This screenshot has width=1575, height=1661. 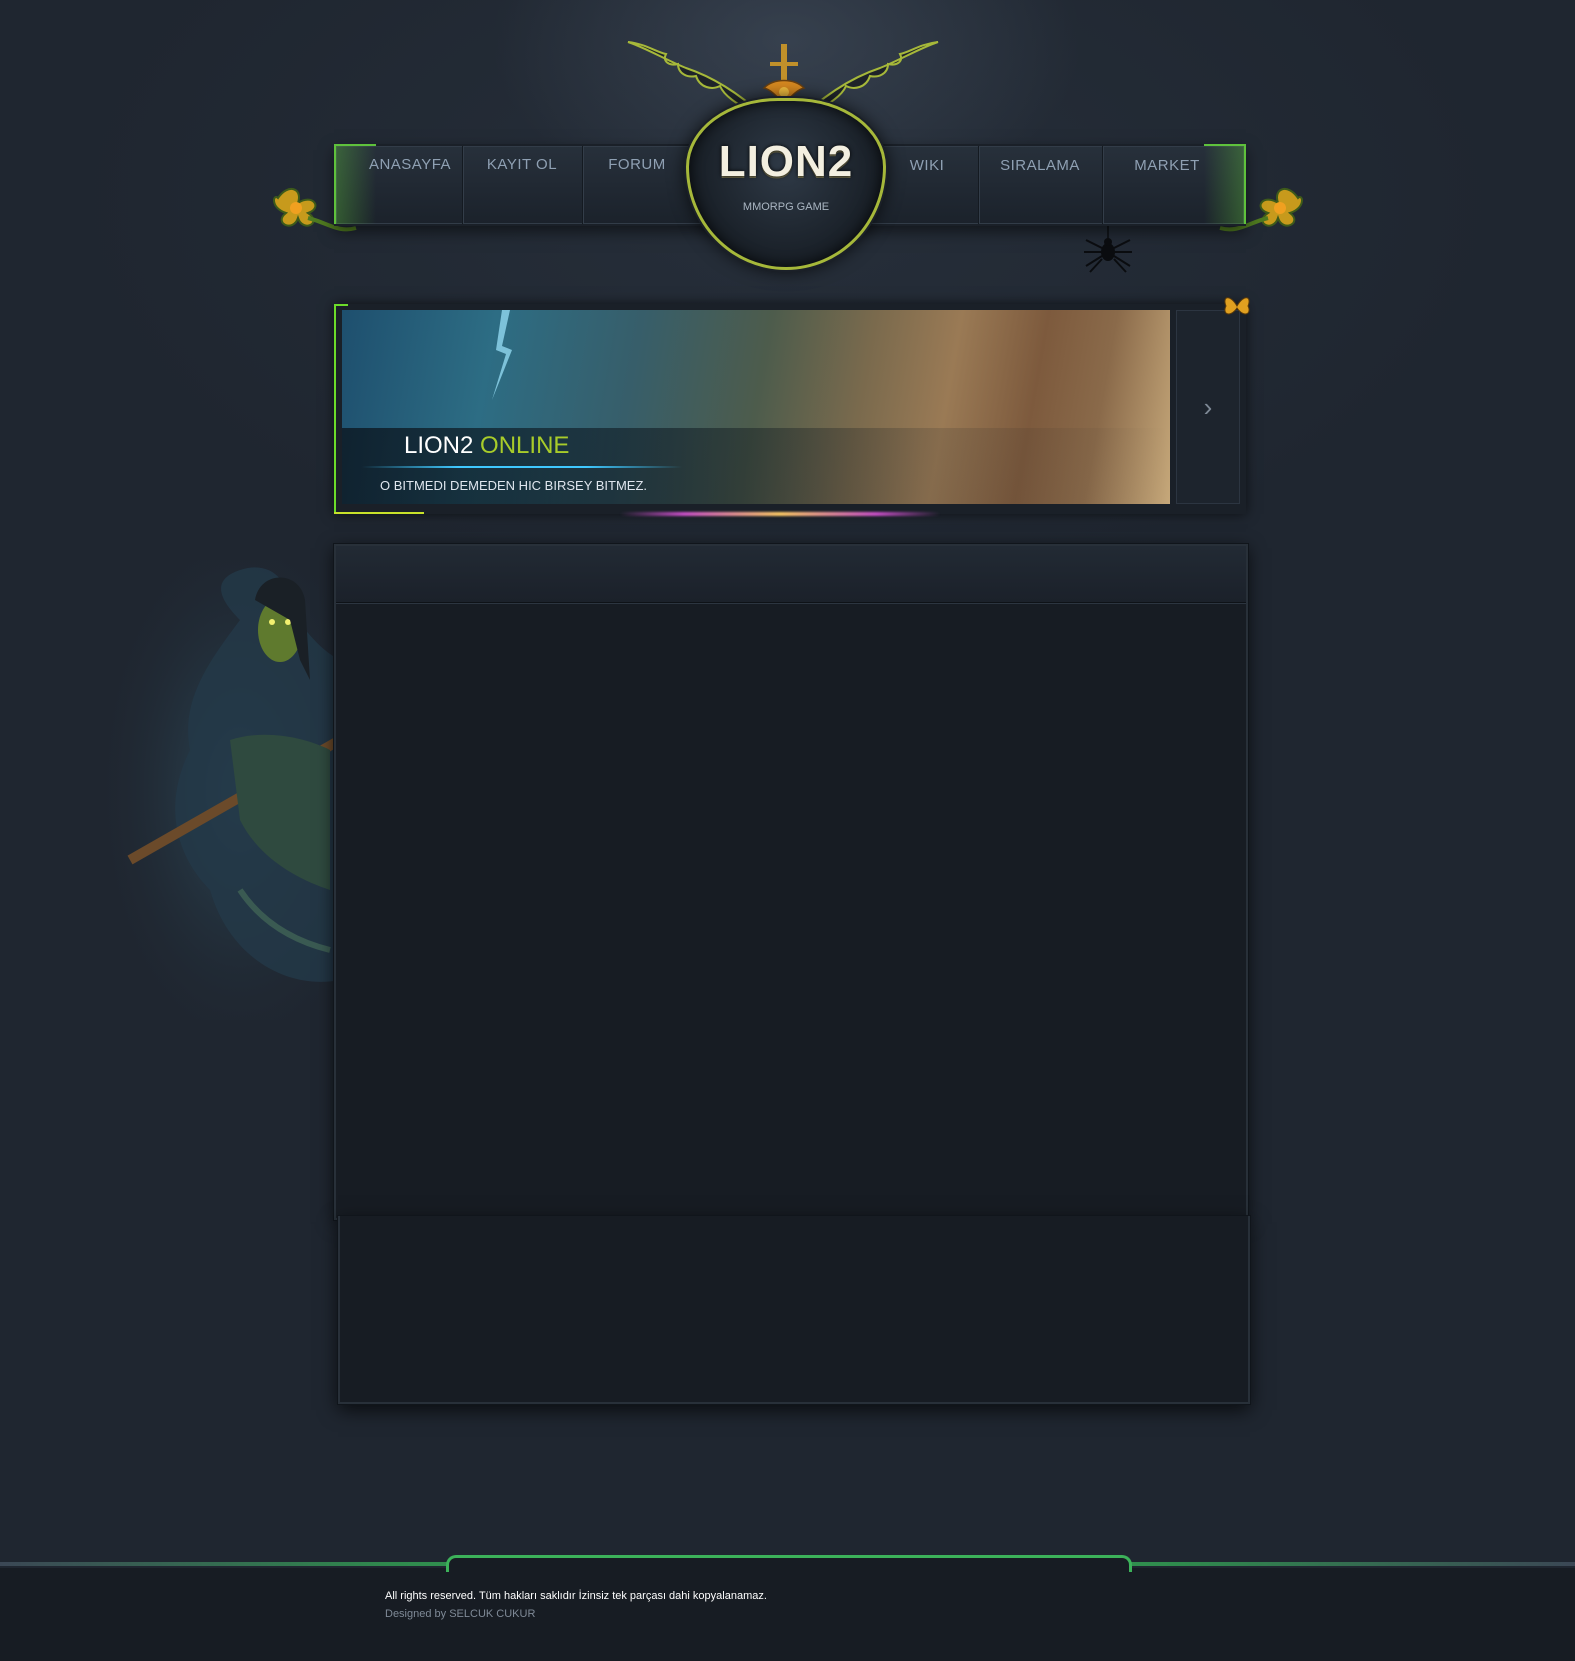 I want to click on footer-tab-accent, so click(x=789, y=1563).